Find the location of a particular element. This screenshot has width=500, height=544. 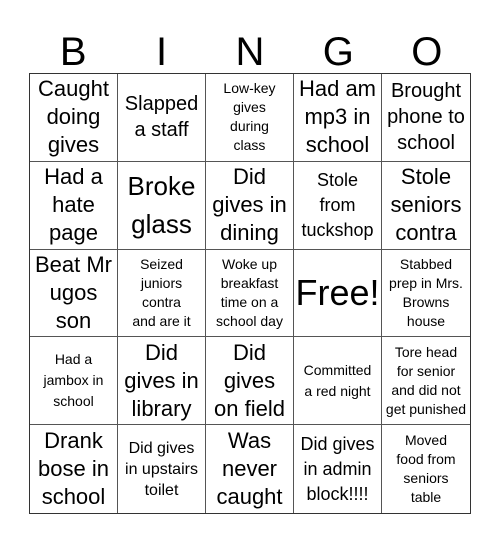

bingo-cell-text: Did gives in library is located at coordinates (161, 380).